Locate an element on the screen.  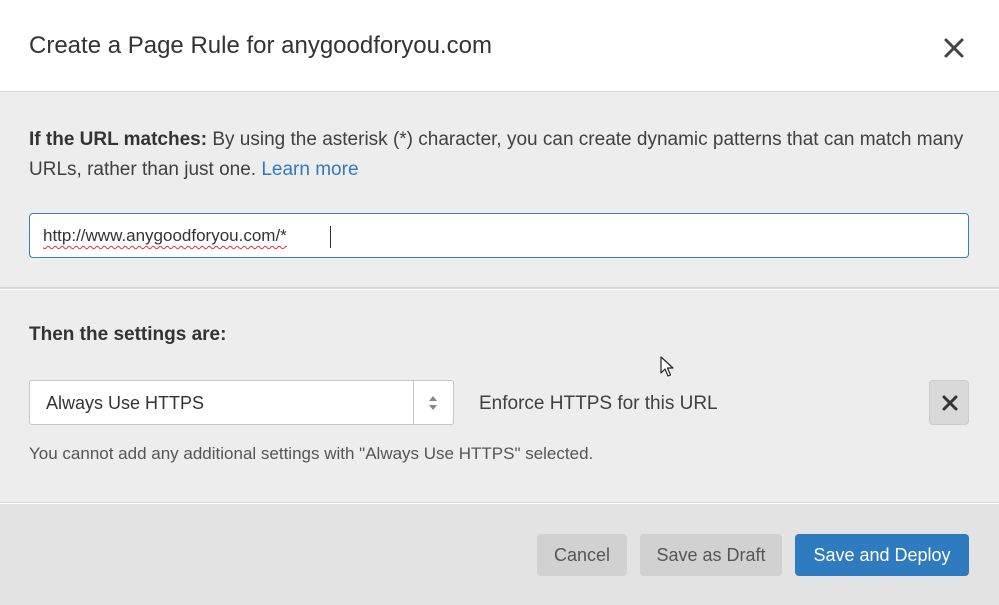
setting-select: Always Use HTTPS is located at coordinates (241, 402).